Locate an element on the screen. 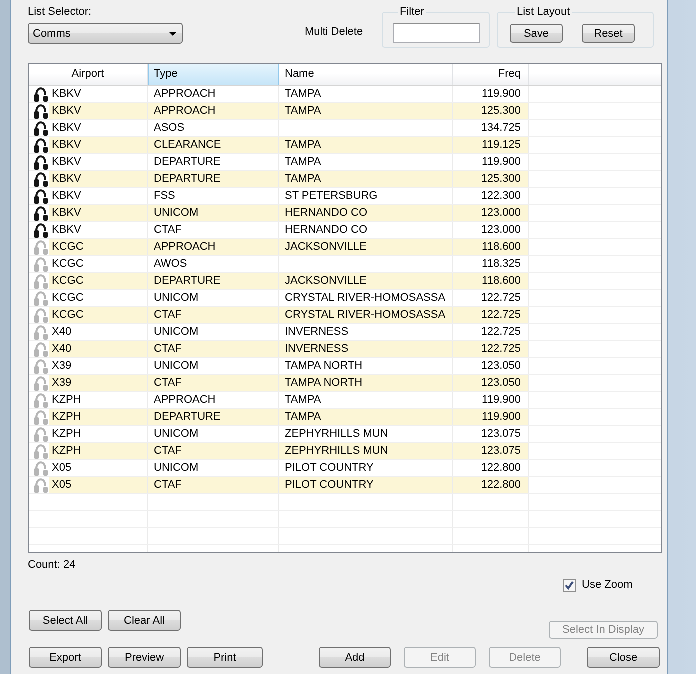 Image resolution: width=696 pixels, height=674 pixels. table-cell: ST PETERSBURG is located at coordinates (366, 196).